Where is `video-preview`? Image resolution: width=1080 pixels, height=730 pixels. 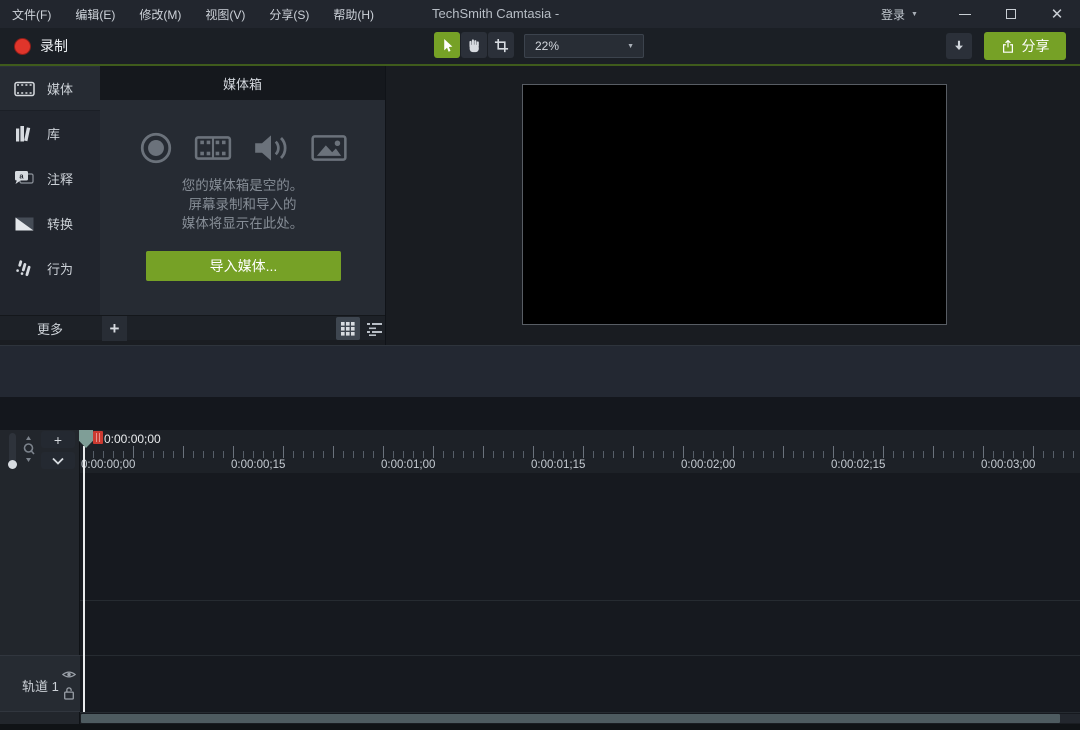 video-preview is located at coordinates (734, 204).